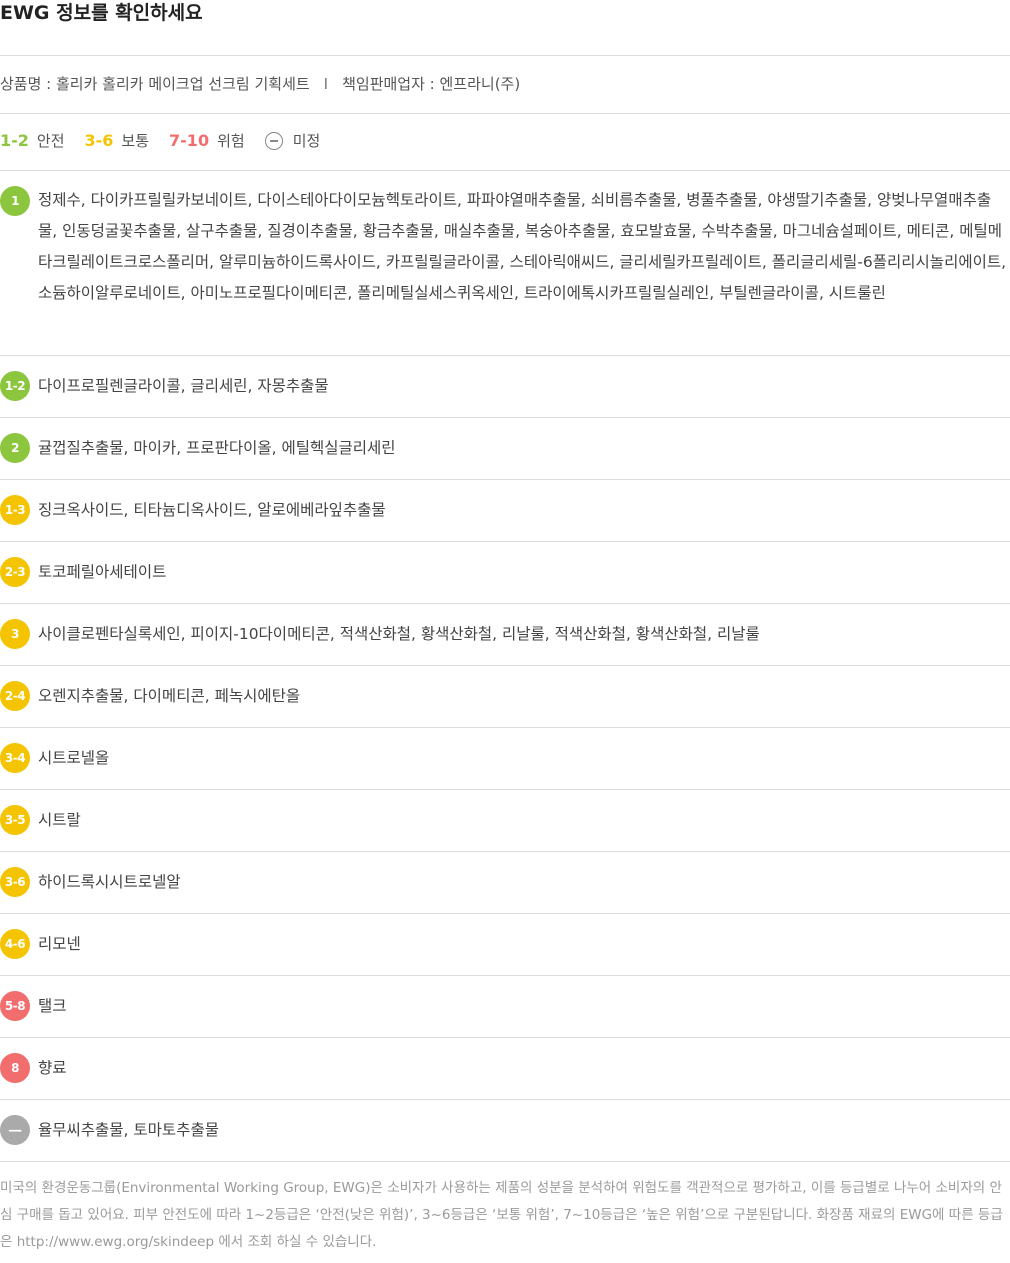 The image size is (1010, 1263). I want to click on legend-undetermined: 미정, so click(292, 141).